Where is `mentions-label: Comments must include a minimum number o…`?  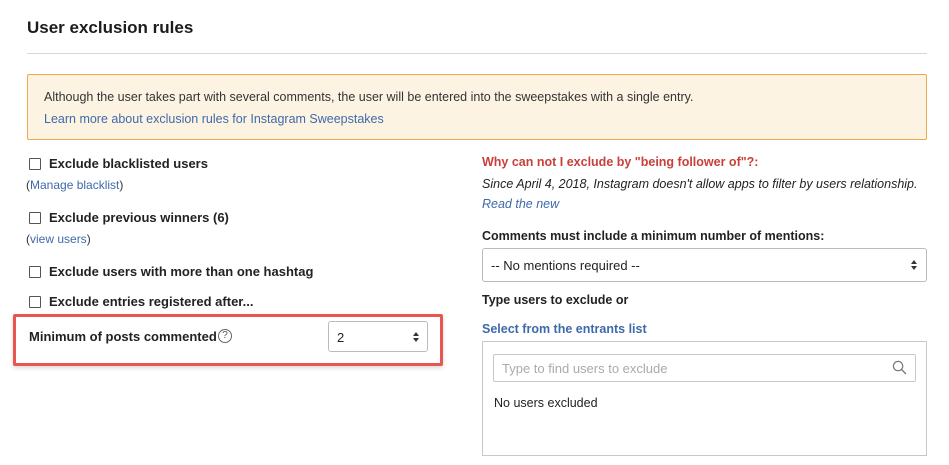 mentions-label: Comments must include a minimum number o… is located at coordinates (653, 236).